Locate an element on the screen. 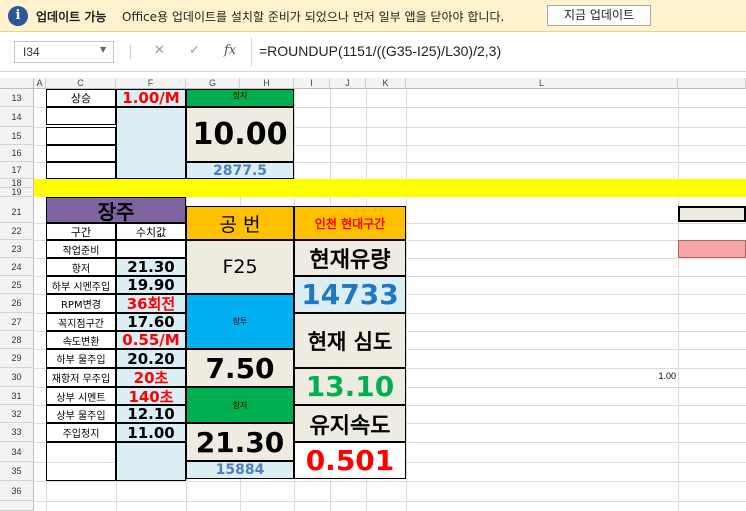  depth-value-1: 7.50 is located at coordinates (240, 368).